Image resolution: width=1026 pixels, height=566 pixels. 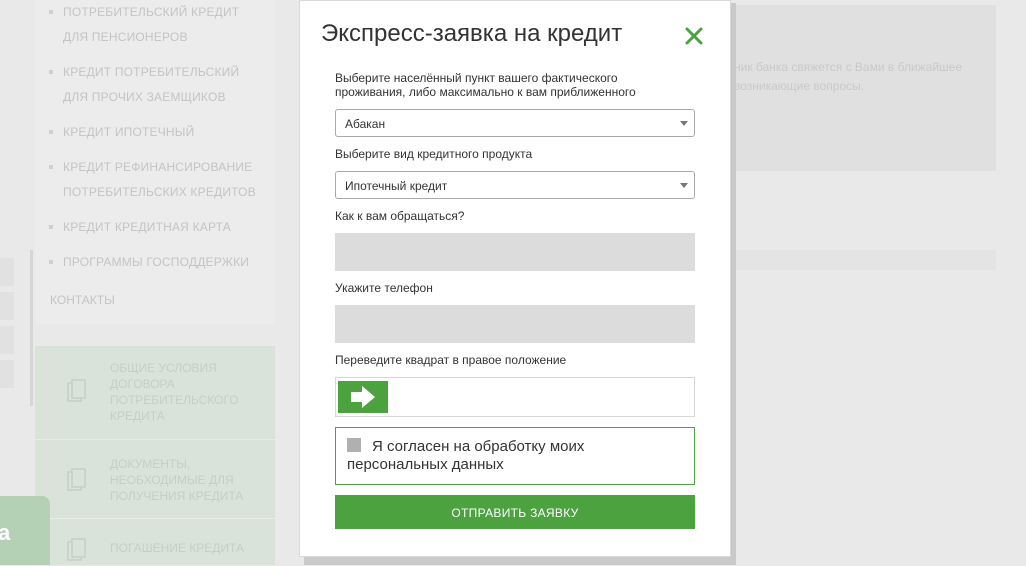 I want to click on menu-item-label: Кредит кредитная карта, so click(x=147, y=227).